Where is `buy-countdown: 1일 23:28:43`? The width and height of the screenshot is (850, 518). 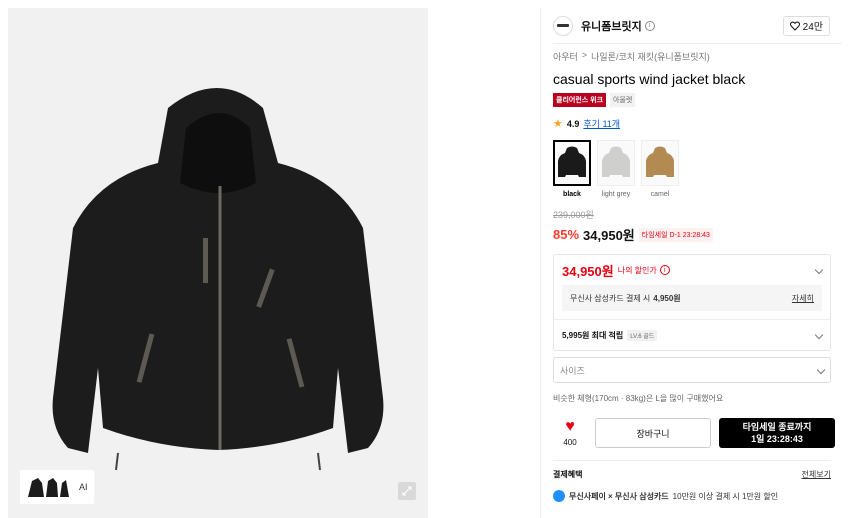
buy-countdown: 1일 23:28:43 is located at coordinates (777, 439).